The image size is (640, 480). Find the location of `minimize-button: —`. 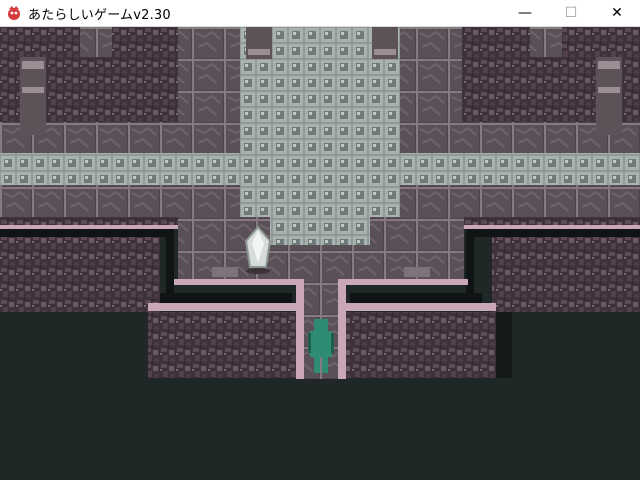

minimize-button: — is located at coordinates (525, 13).